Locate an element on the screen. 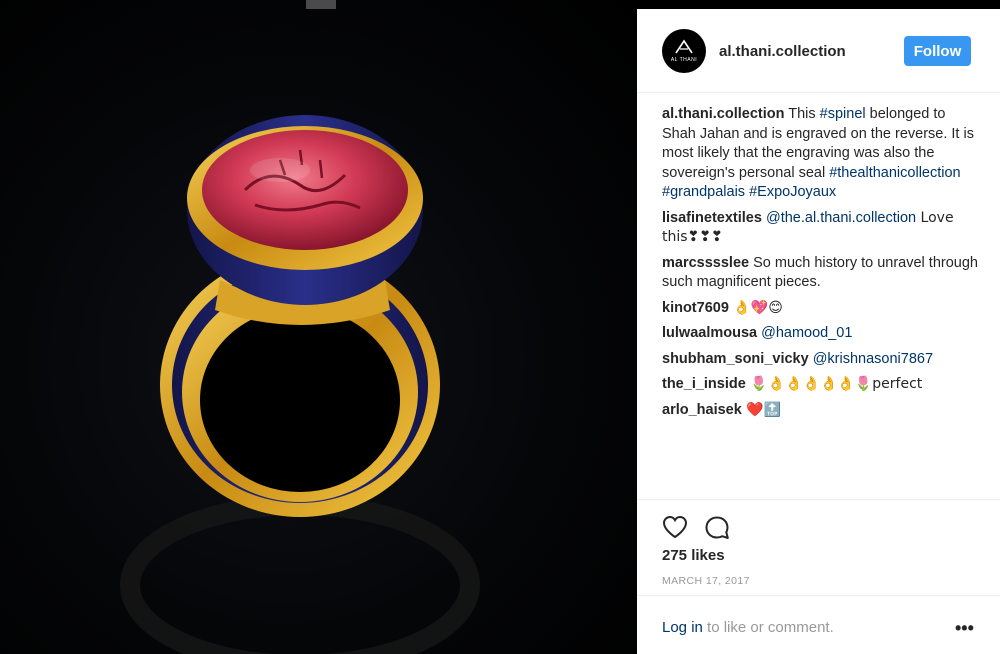 The image size is (1000, 654). more-options-icon: ••• is located at coordinates (964, 628).